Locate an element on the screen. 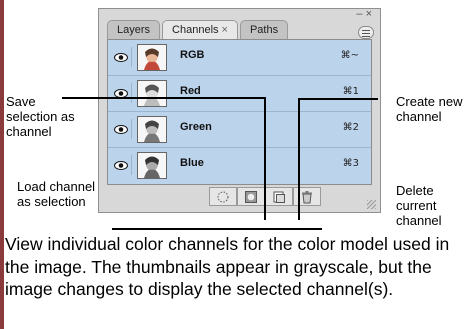 This screenshot has height=329, width=471. window-controls: – × is located at coordinates (364, 14).